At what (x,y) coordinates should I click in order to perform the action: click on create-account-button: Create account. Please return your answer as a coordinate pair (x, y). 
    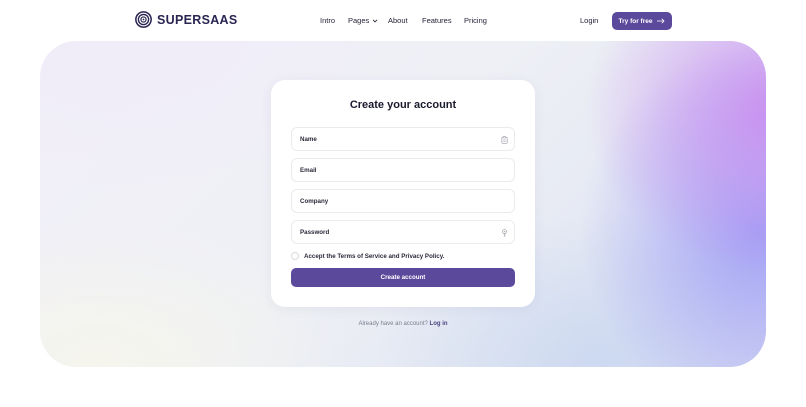
    Looking at the image, I should click on (403, 277).